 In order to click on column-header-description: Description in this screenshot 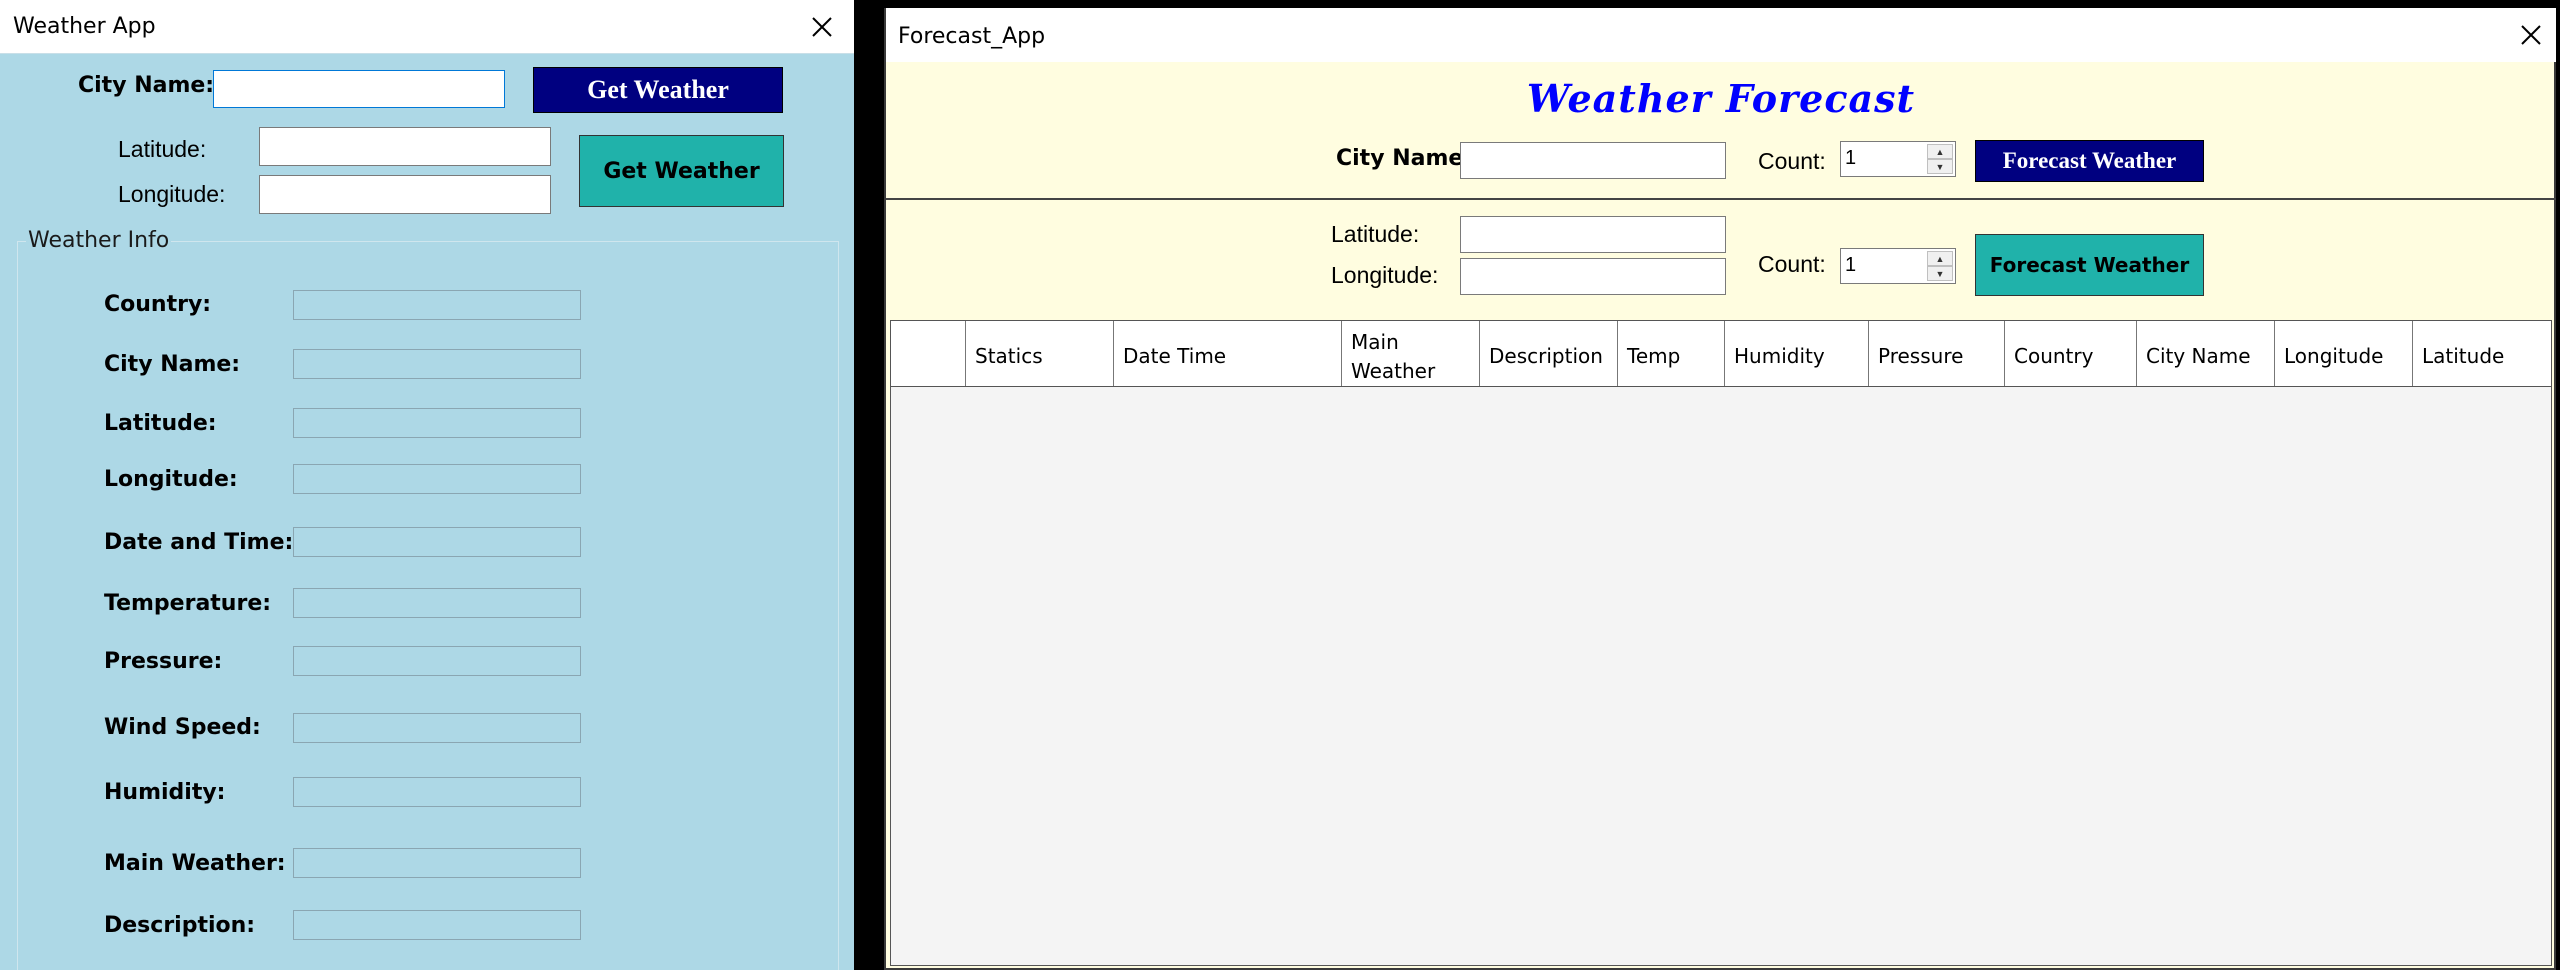, I will do `click(1549, 353)`.